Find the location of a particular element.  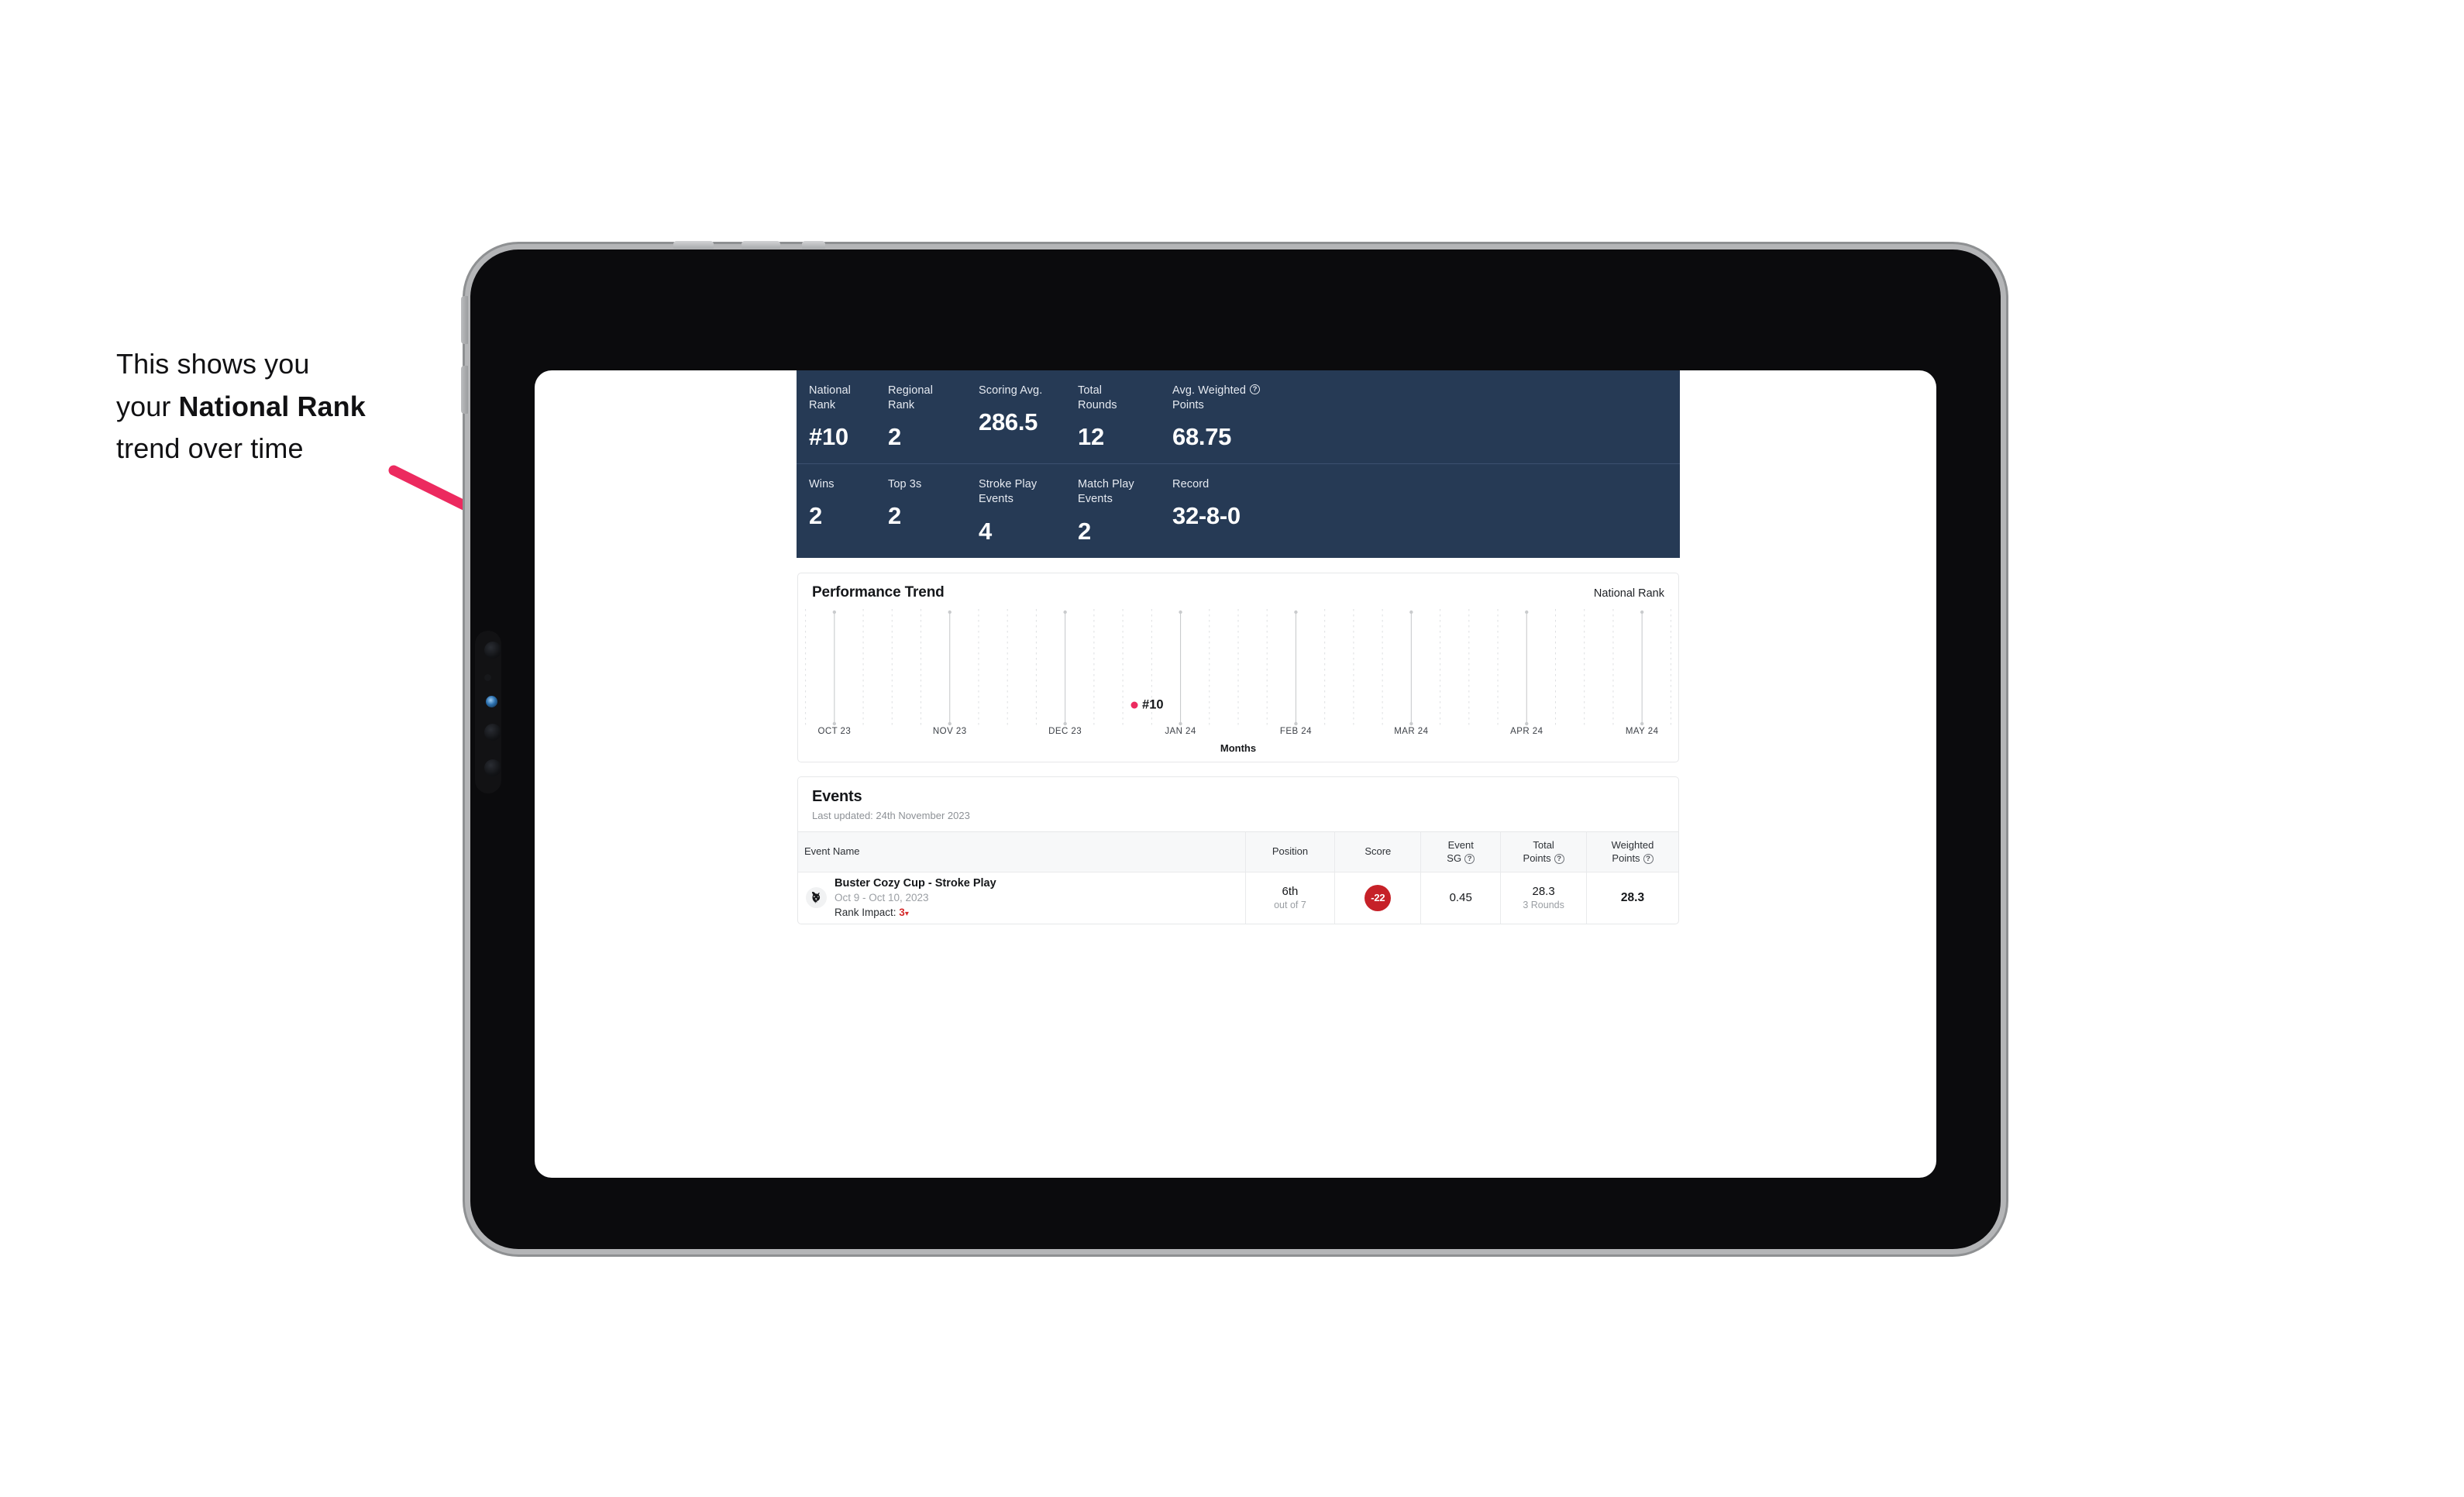

col-event-sg-bottom: SG? is located at coordinates (1461, 858).